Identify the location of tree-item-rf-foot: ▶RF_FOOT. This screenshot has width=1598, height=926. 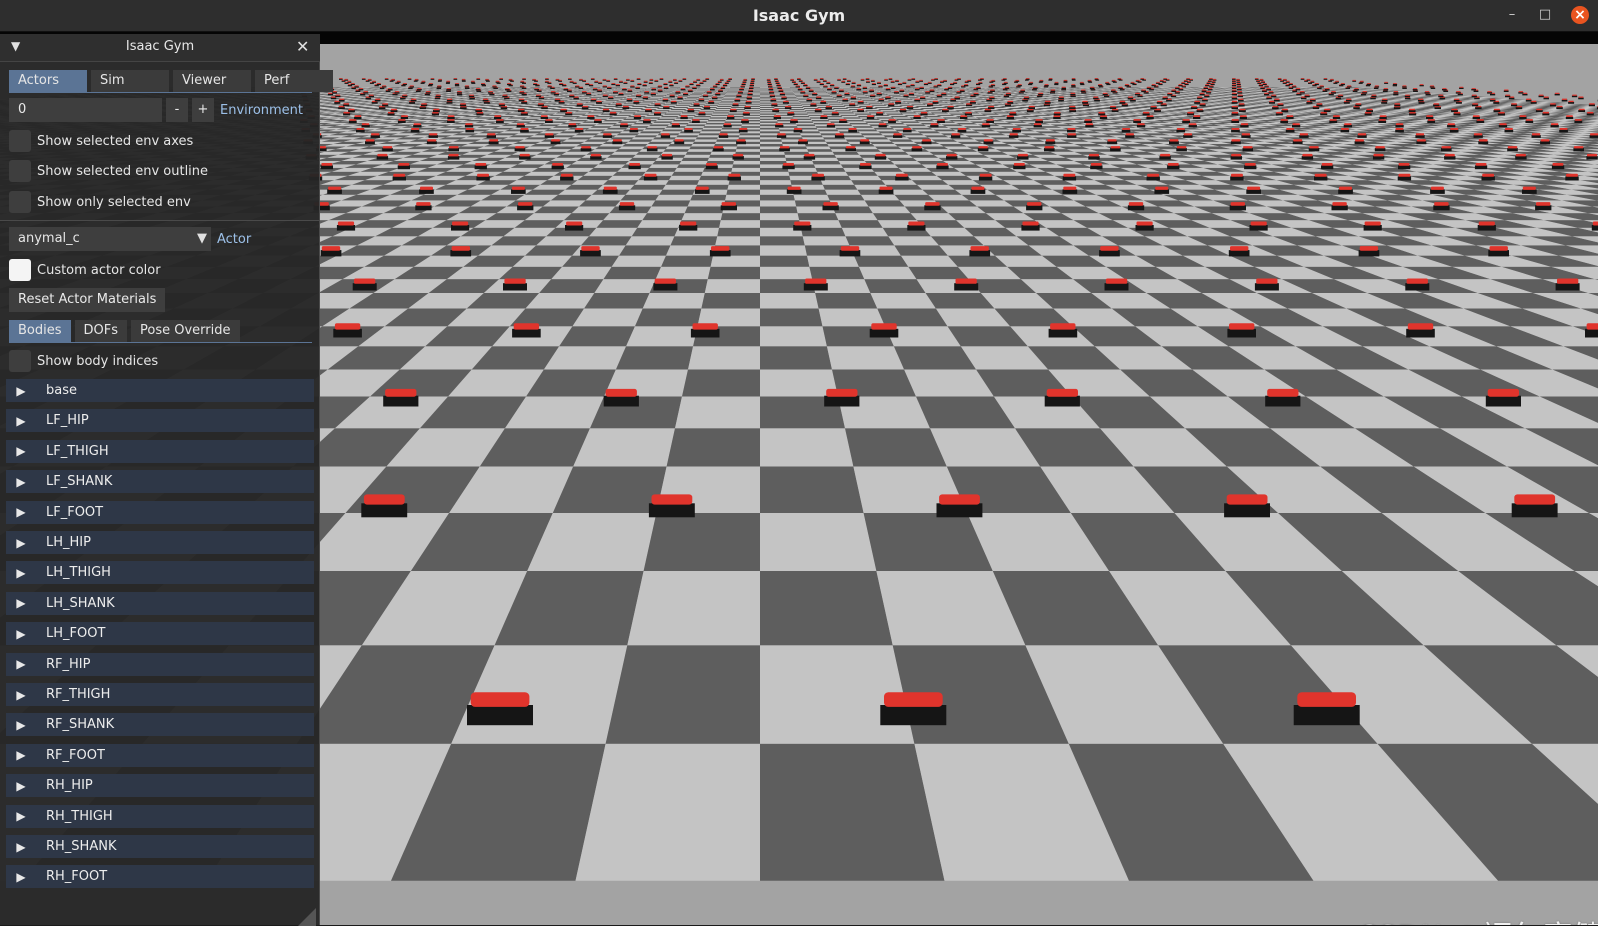
(160, 755).